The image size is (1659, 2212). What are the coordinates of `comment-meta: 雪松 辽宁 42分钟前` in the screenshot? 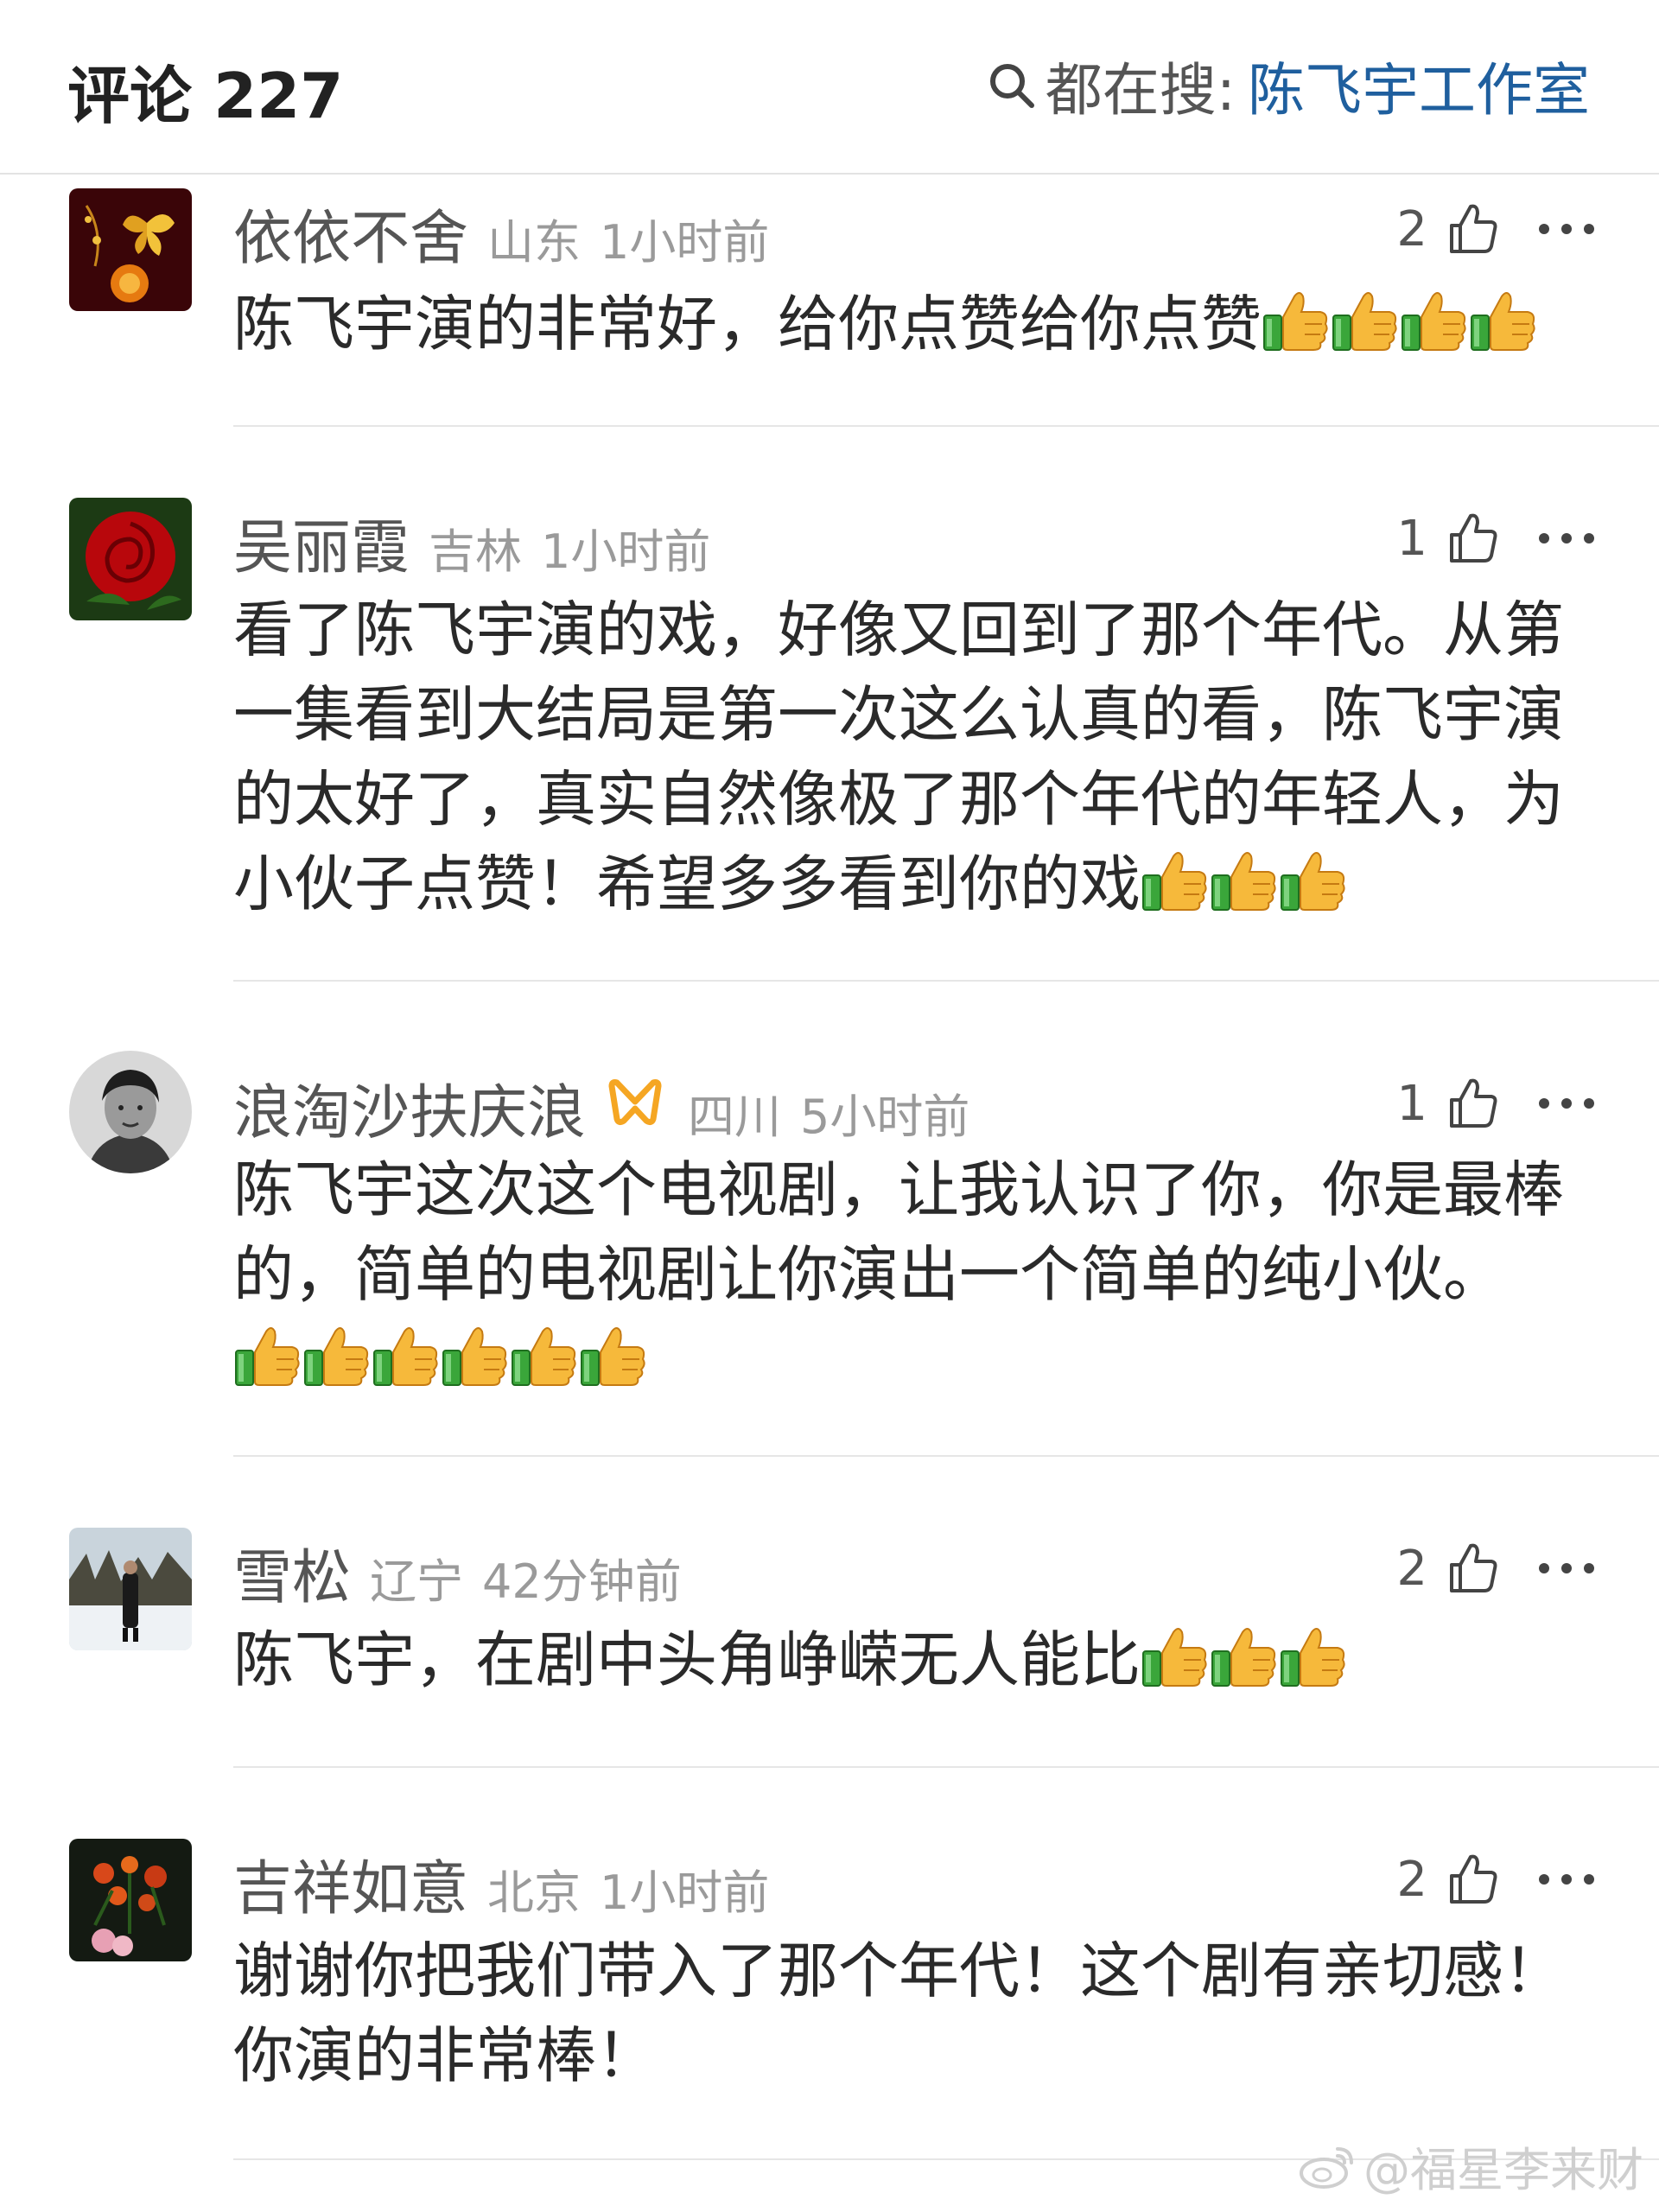 It's located at (467, 1570).